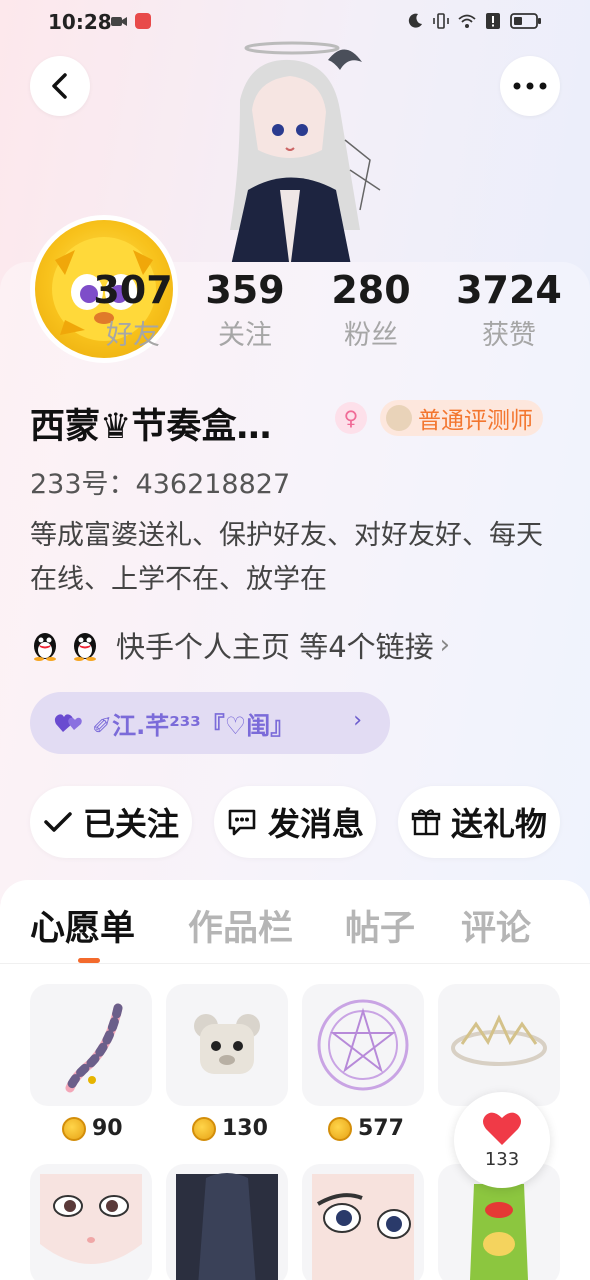  Describe the element at coordinates (133, 290) in the screenshot. I see `stat-value: 307` at that location.